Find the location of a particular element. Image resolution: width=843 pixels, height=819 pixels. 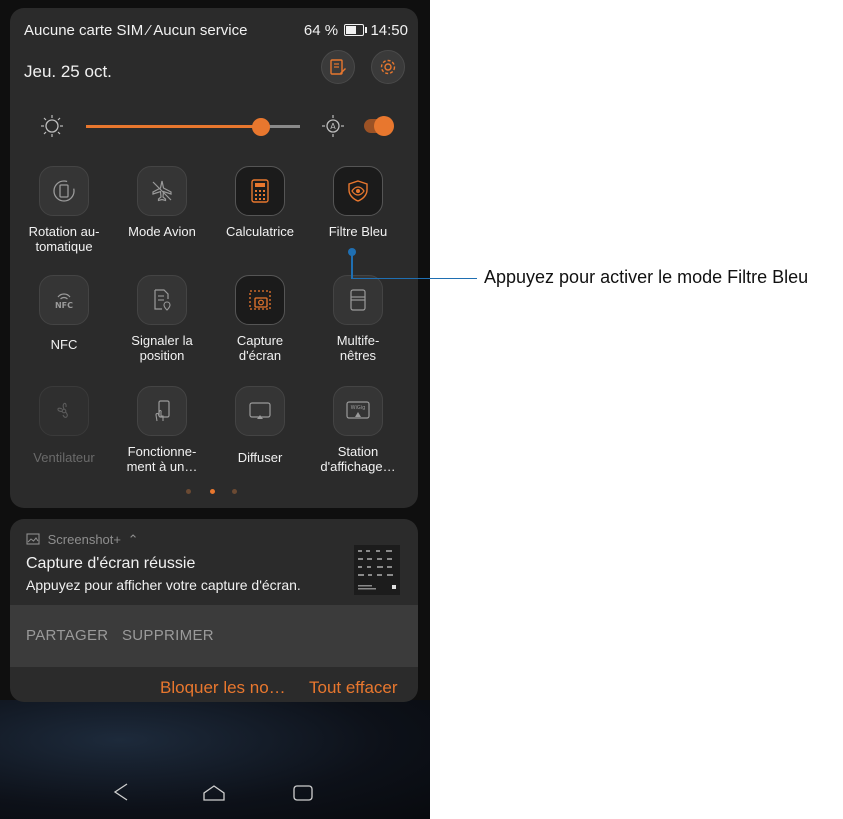

tile-calculator: Calculatrice is located at coordinates (260, 202).